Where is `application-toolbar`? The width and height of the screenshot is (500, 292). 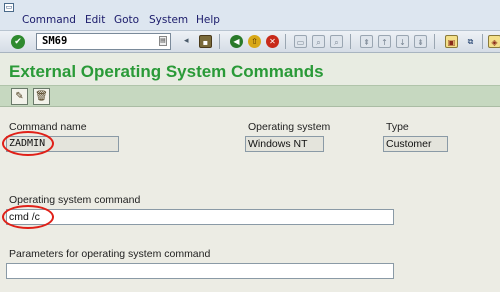 application-toolbar is located at coordinates (250, 96).